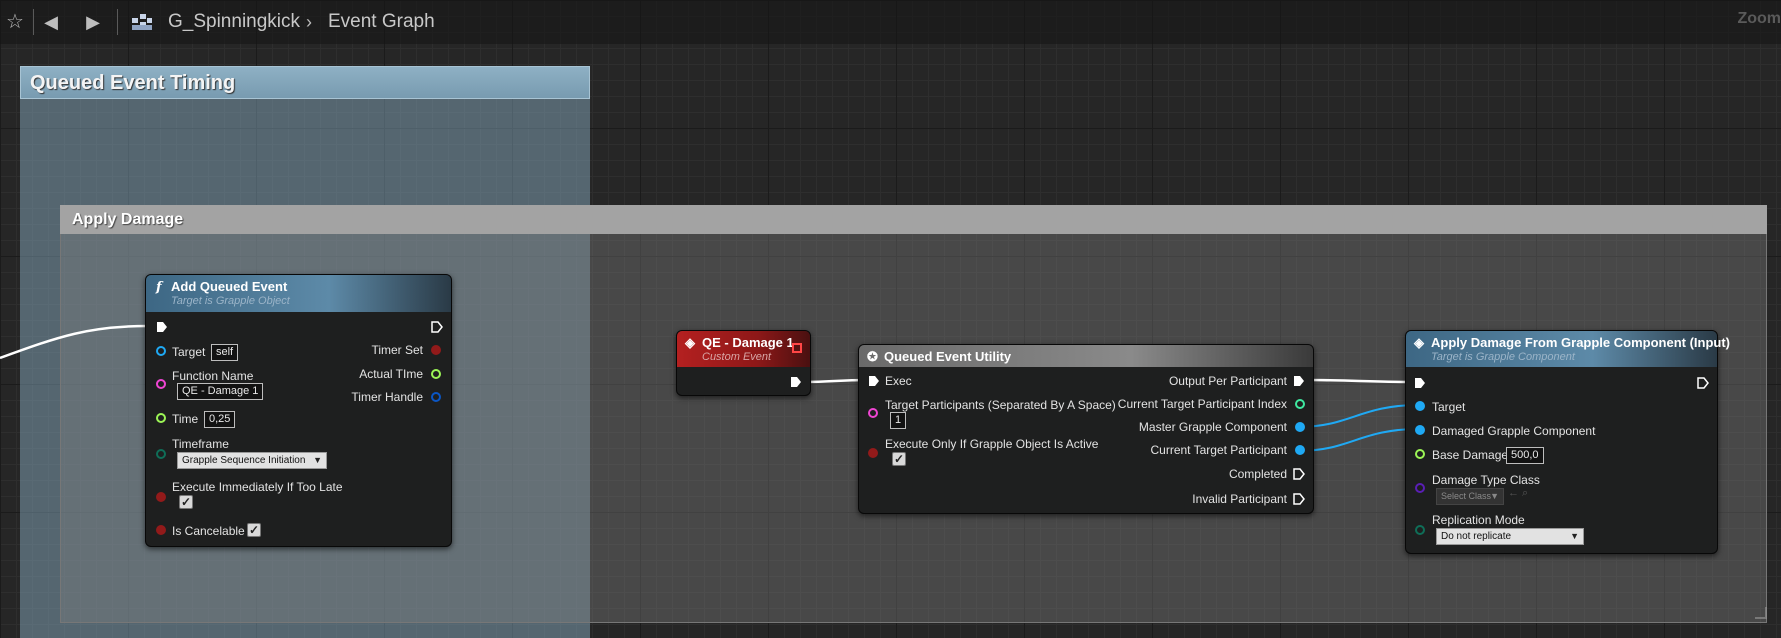  I want to click on time-value-field: 0,25, so click(220, 419).